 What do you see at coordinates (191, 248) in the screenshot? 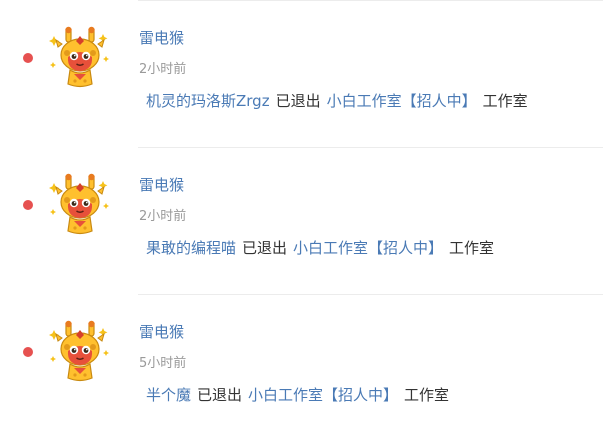
I see `member-name-link: 果敢的编程喵` at bounding box center [191, 248].